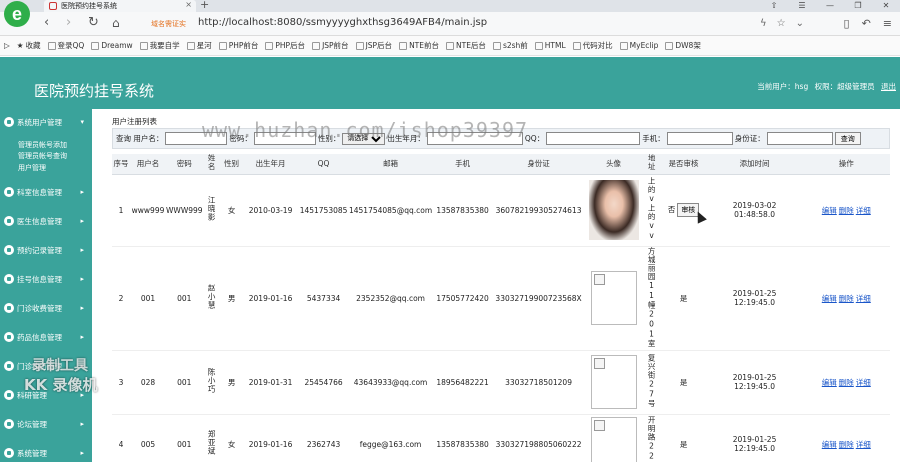 This screenshot has height=462, width=900. I want to click on sidebar-item-doctor: 医生信息管理 ▸, so click(46, 221).